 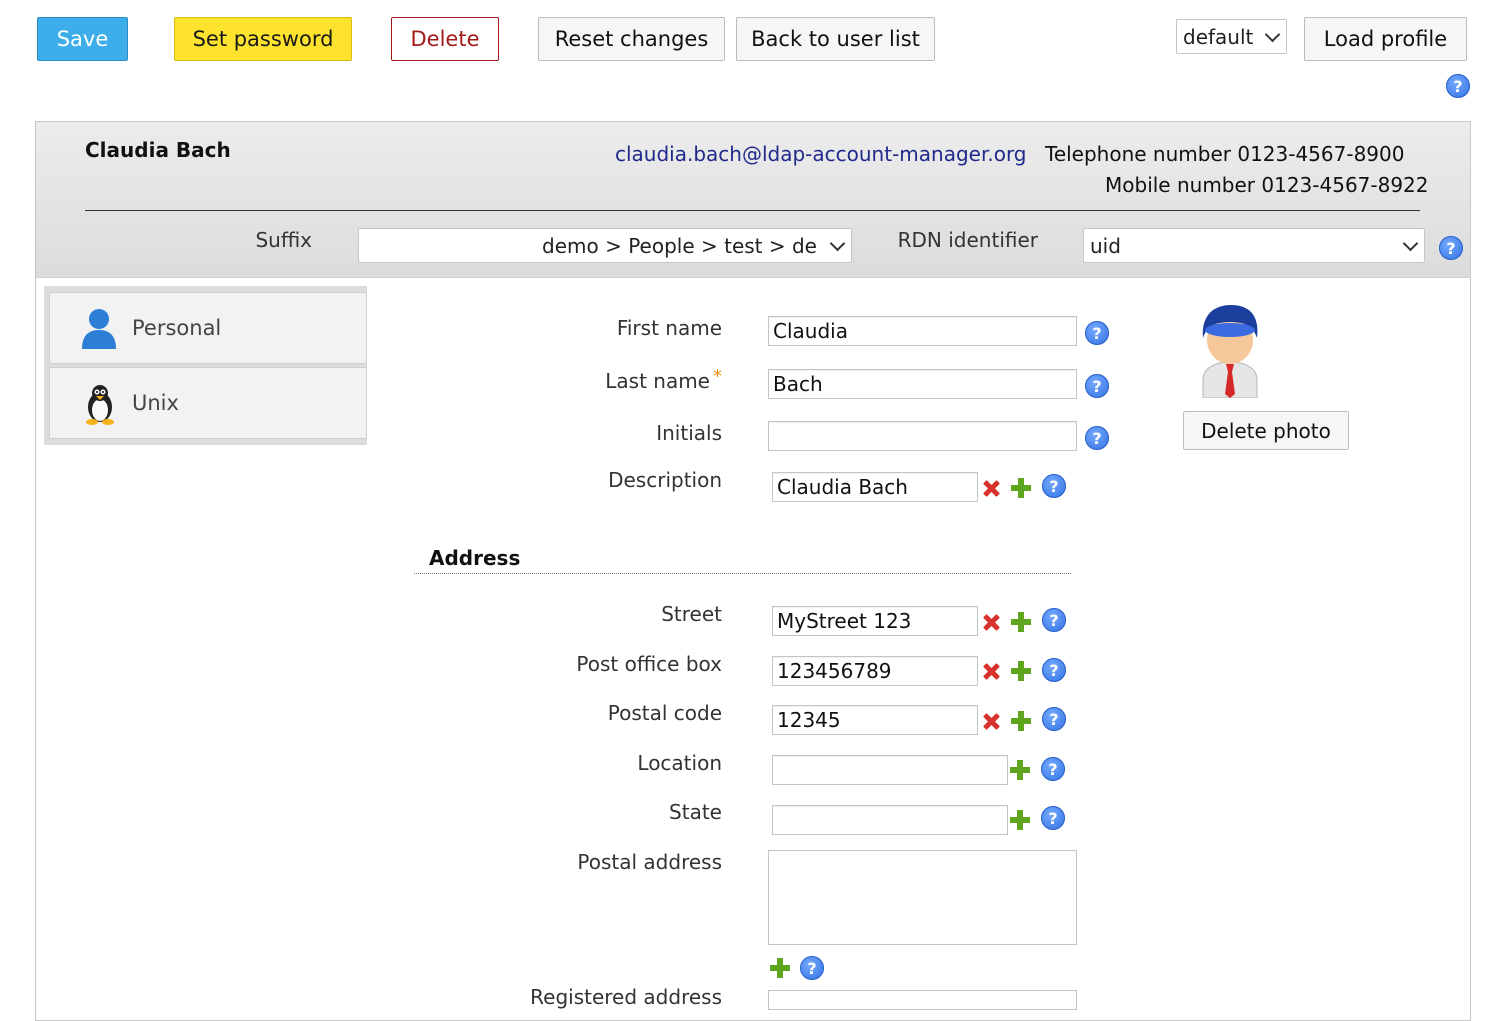 What do you see at coordinates (665, 480) in the screenshot?
I see `description-label: Description` at bounding box center [665, 480].